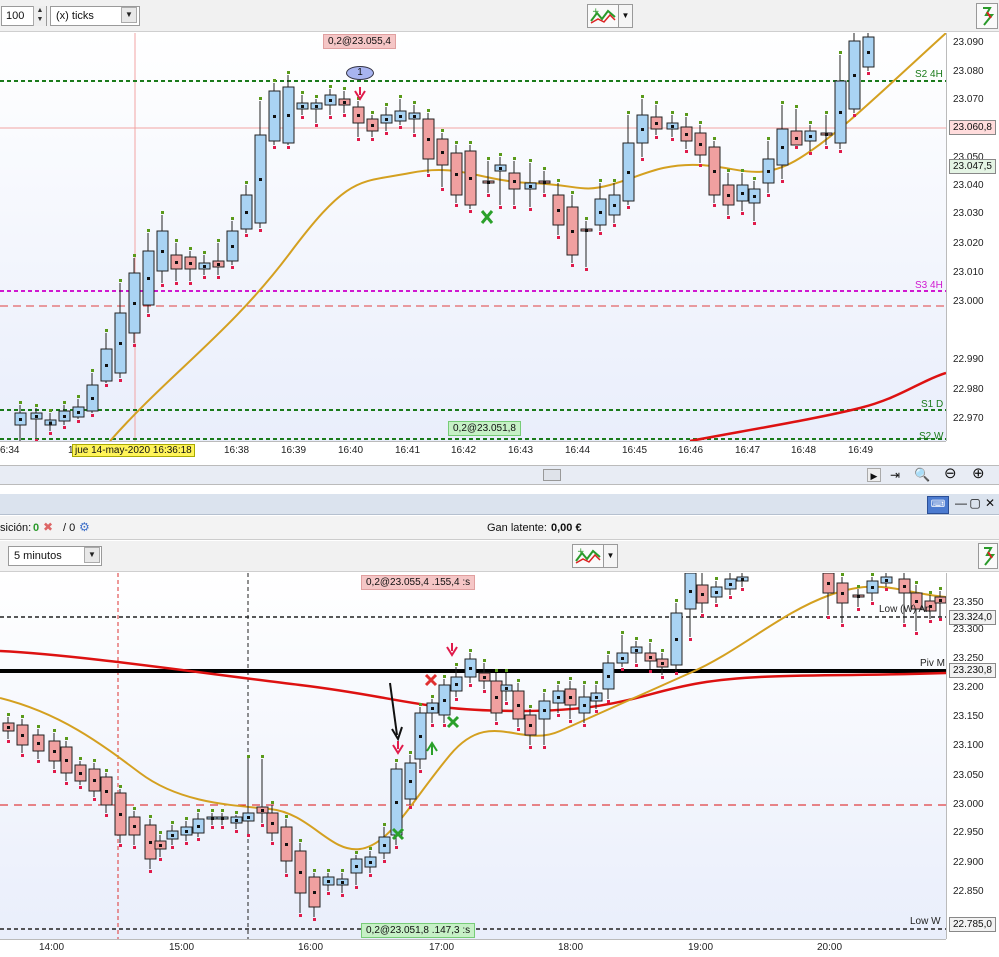 This screenshot has width=999, height=957. What do you see at coordinates (990, 504) in the screenshot?
I see `close-button: ✕` at bounding box center [990, 504].